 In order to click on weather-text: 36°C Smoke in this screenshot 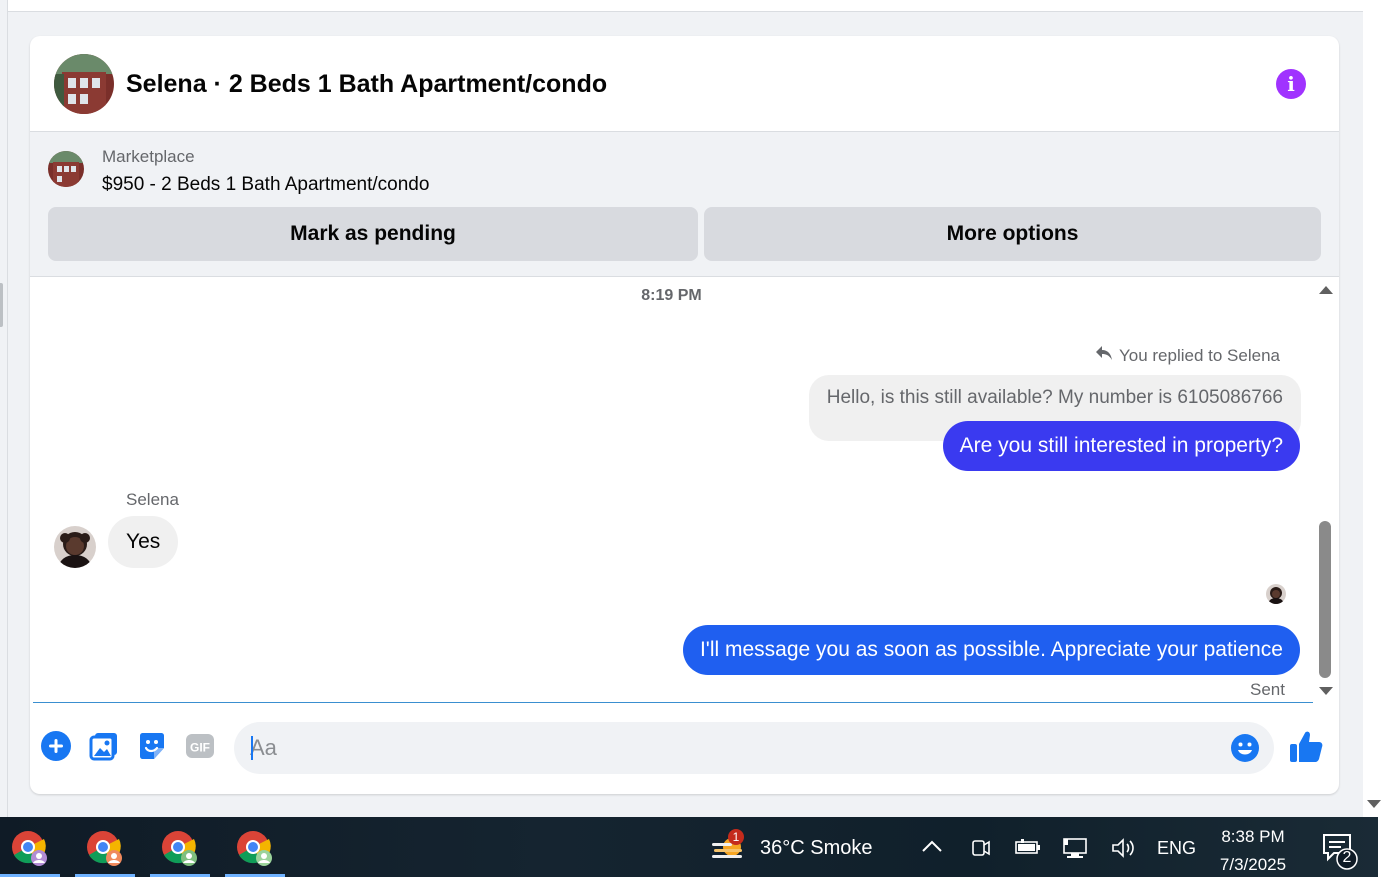, I will do `click(816, 848)`.